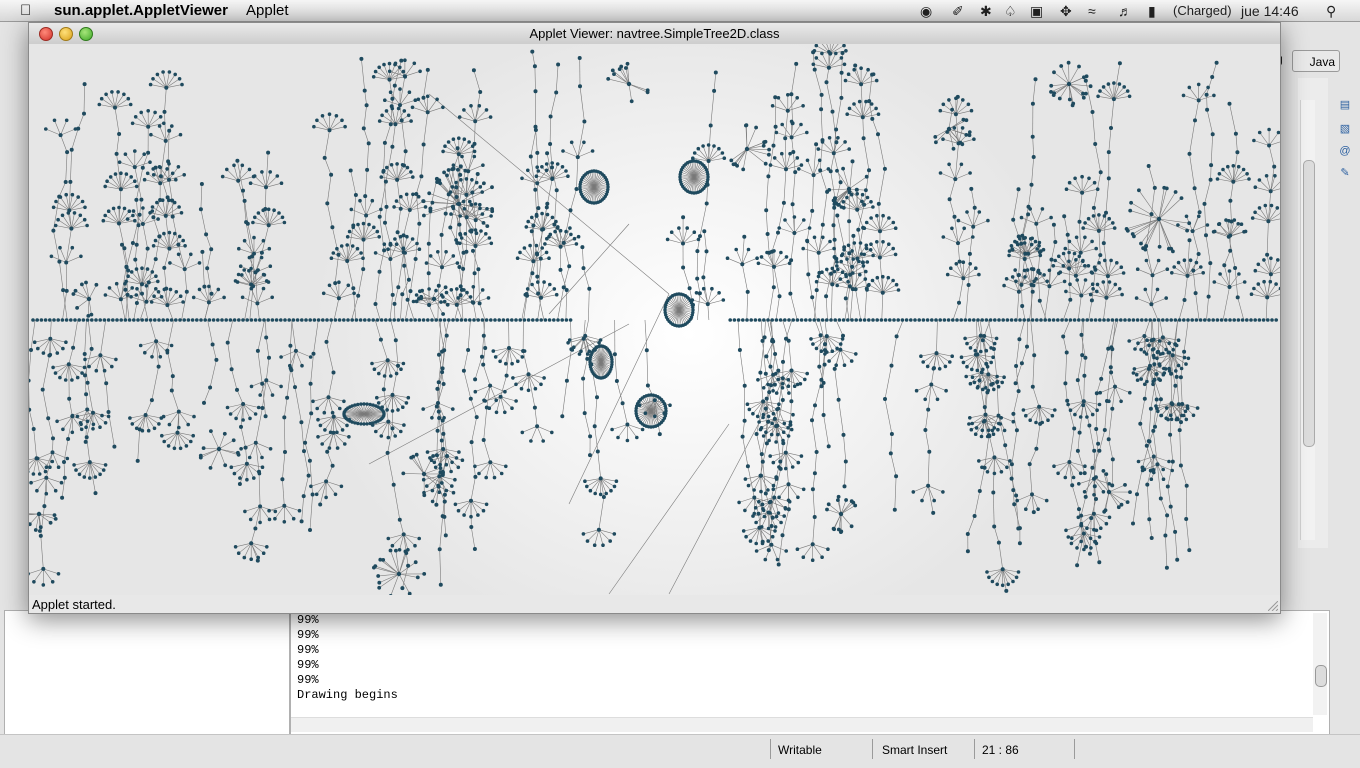  I want to click on tool-icon: ✐, so click(958, 11).